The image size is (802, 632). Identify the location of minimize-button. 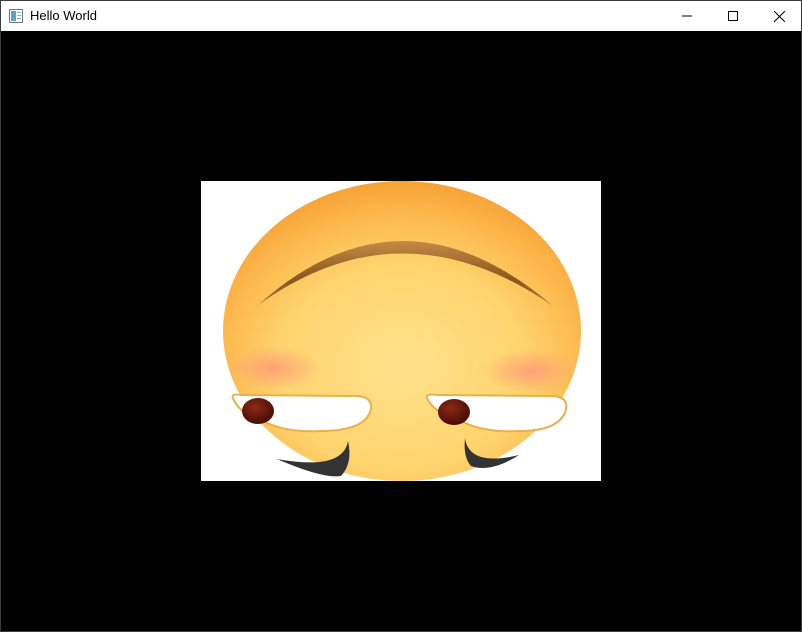
(687, 16).